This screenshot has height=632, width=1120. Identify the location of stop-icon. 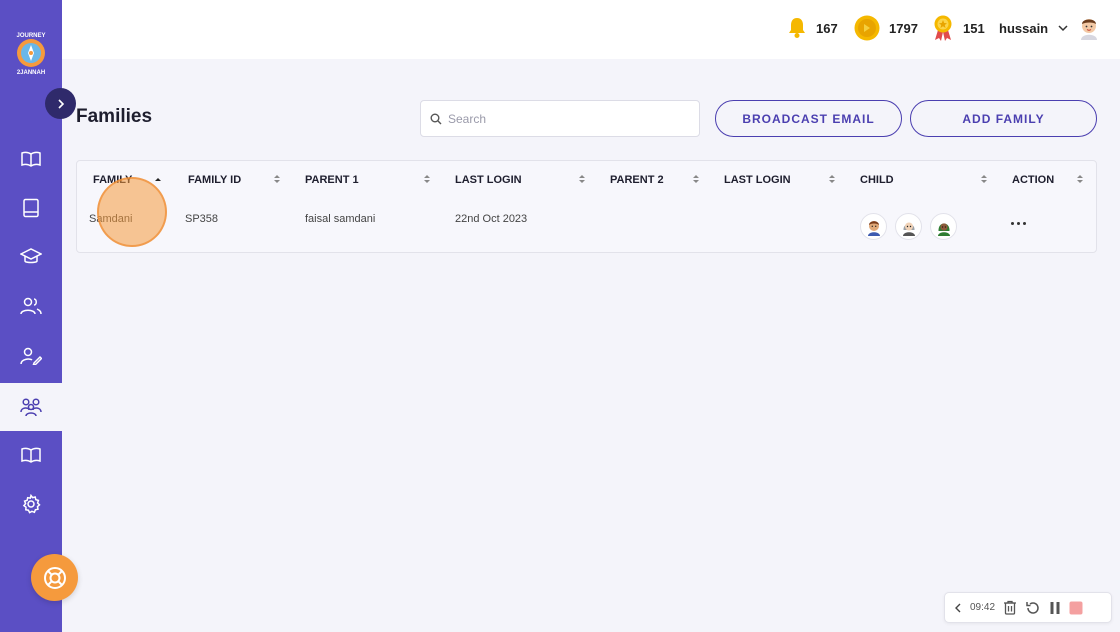
(1076, 607).